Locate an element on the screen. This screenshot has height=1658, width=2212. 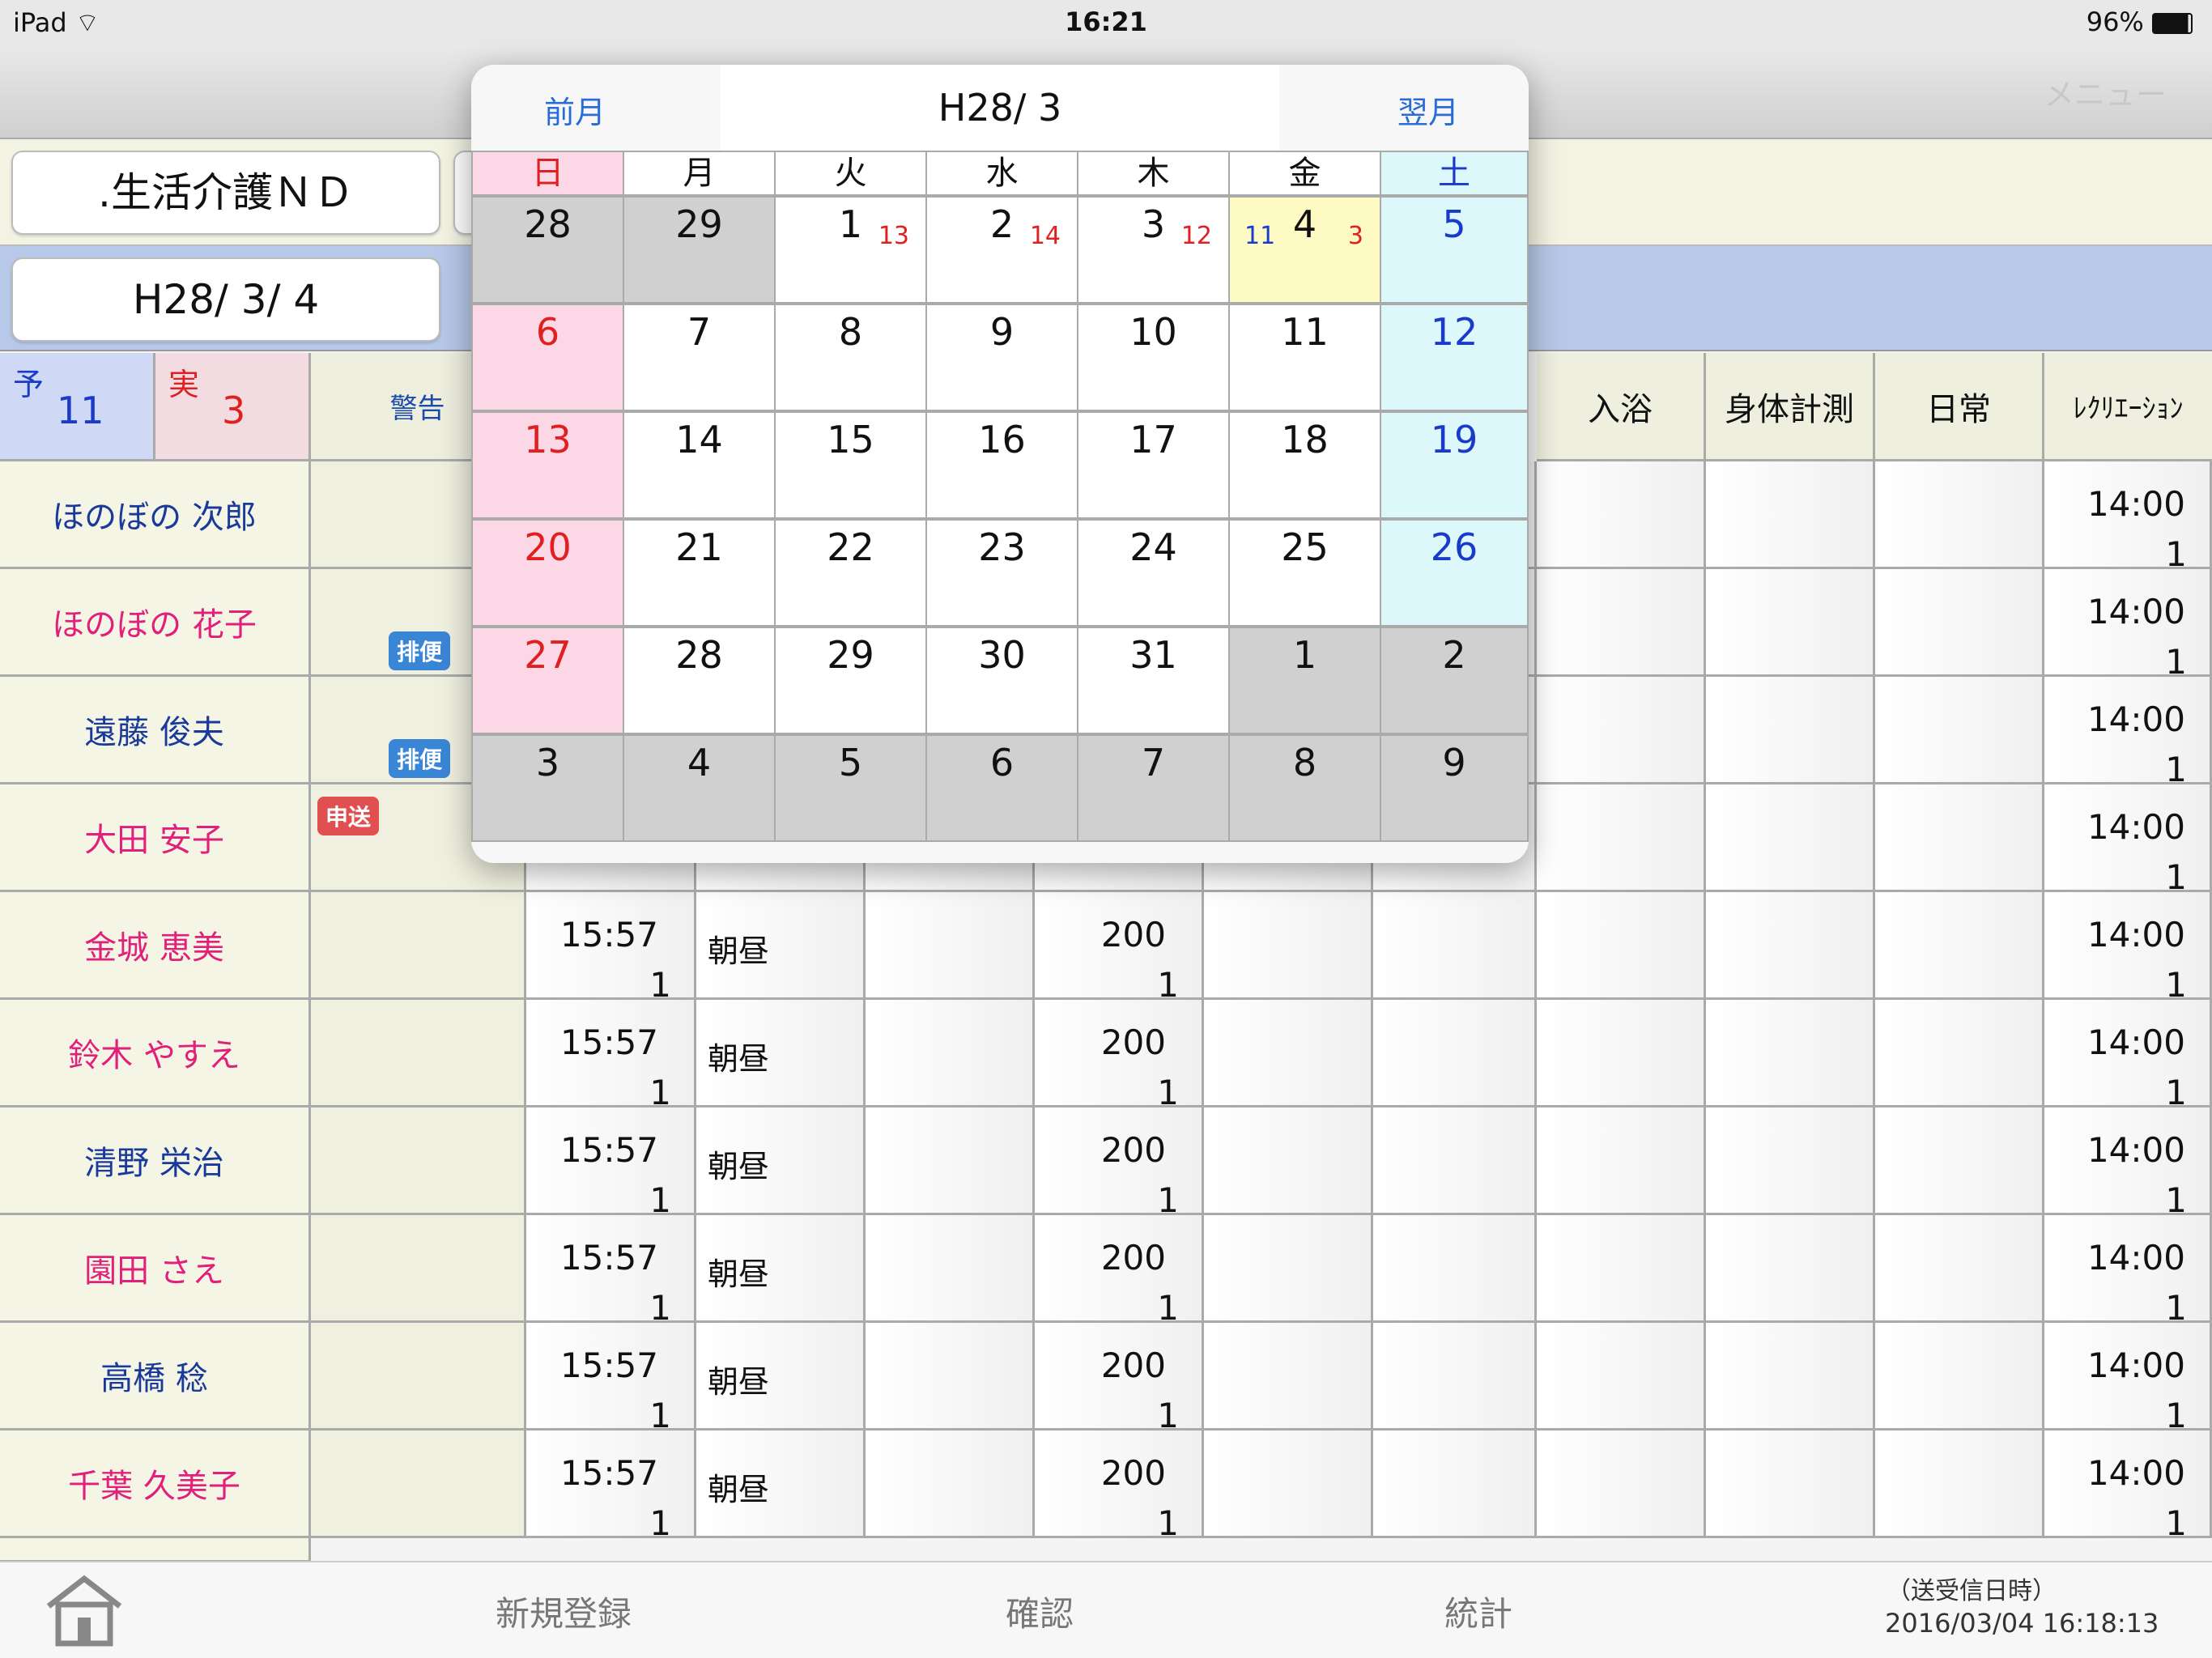
calendar-day: 9 is located at coordinates (1455, 788).